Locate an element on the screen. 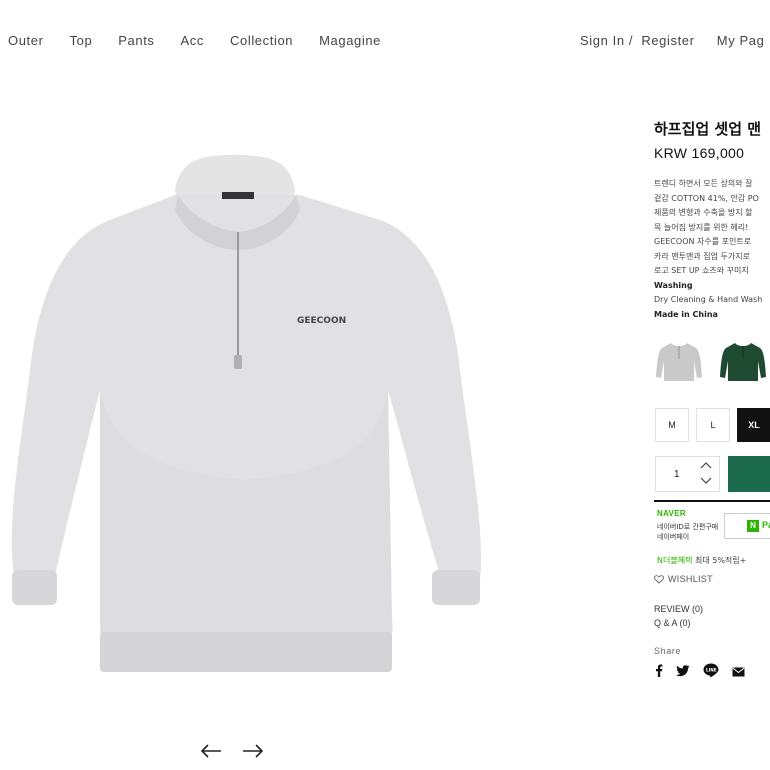 The height and width of the screenshot is (770, 770). nav-acc: Acc is located at coordinates (192, 40).